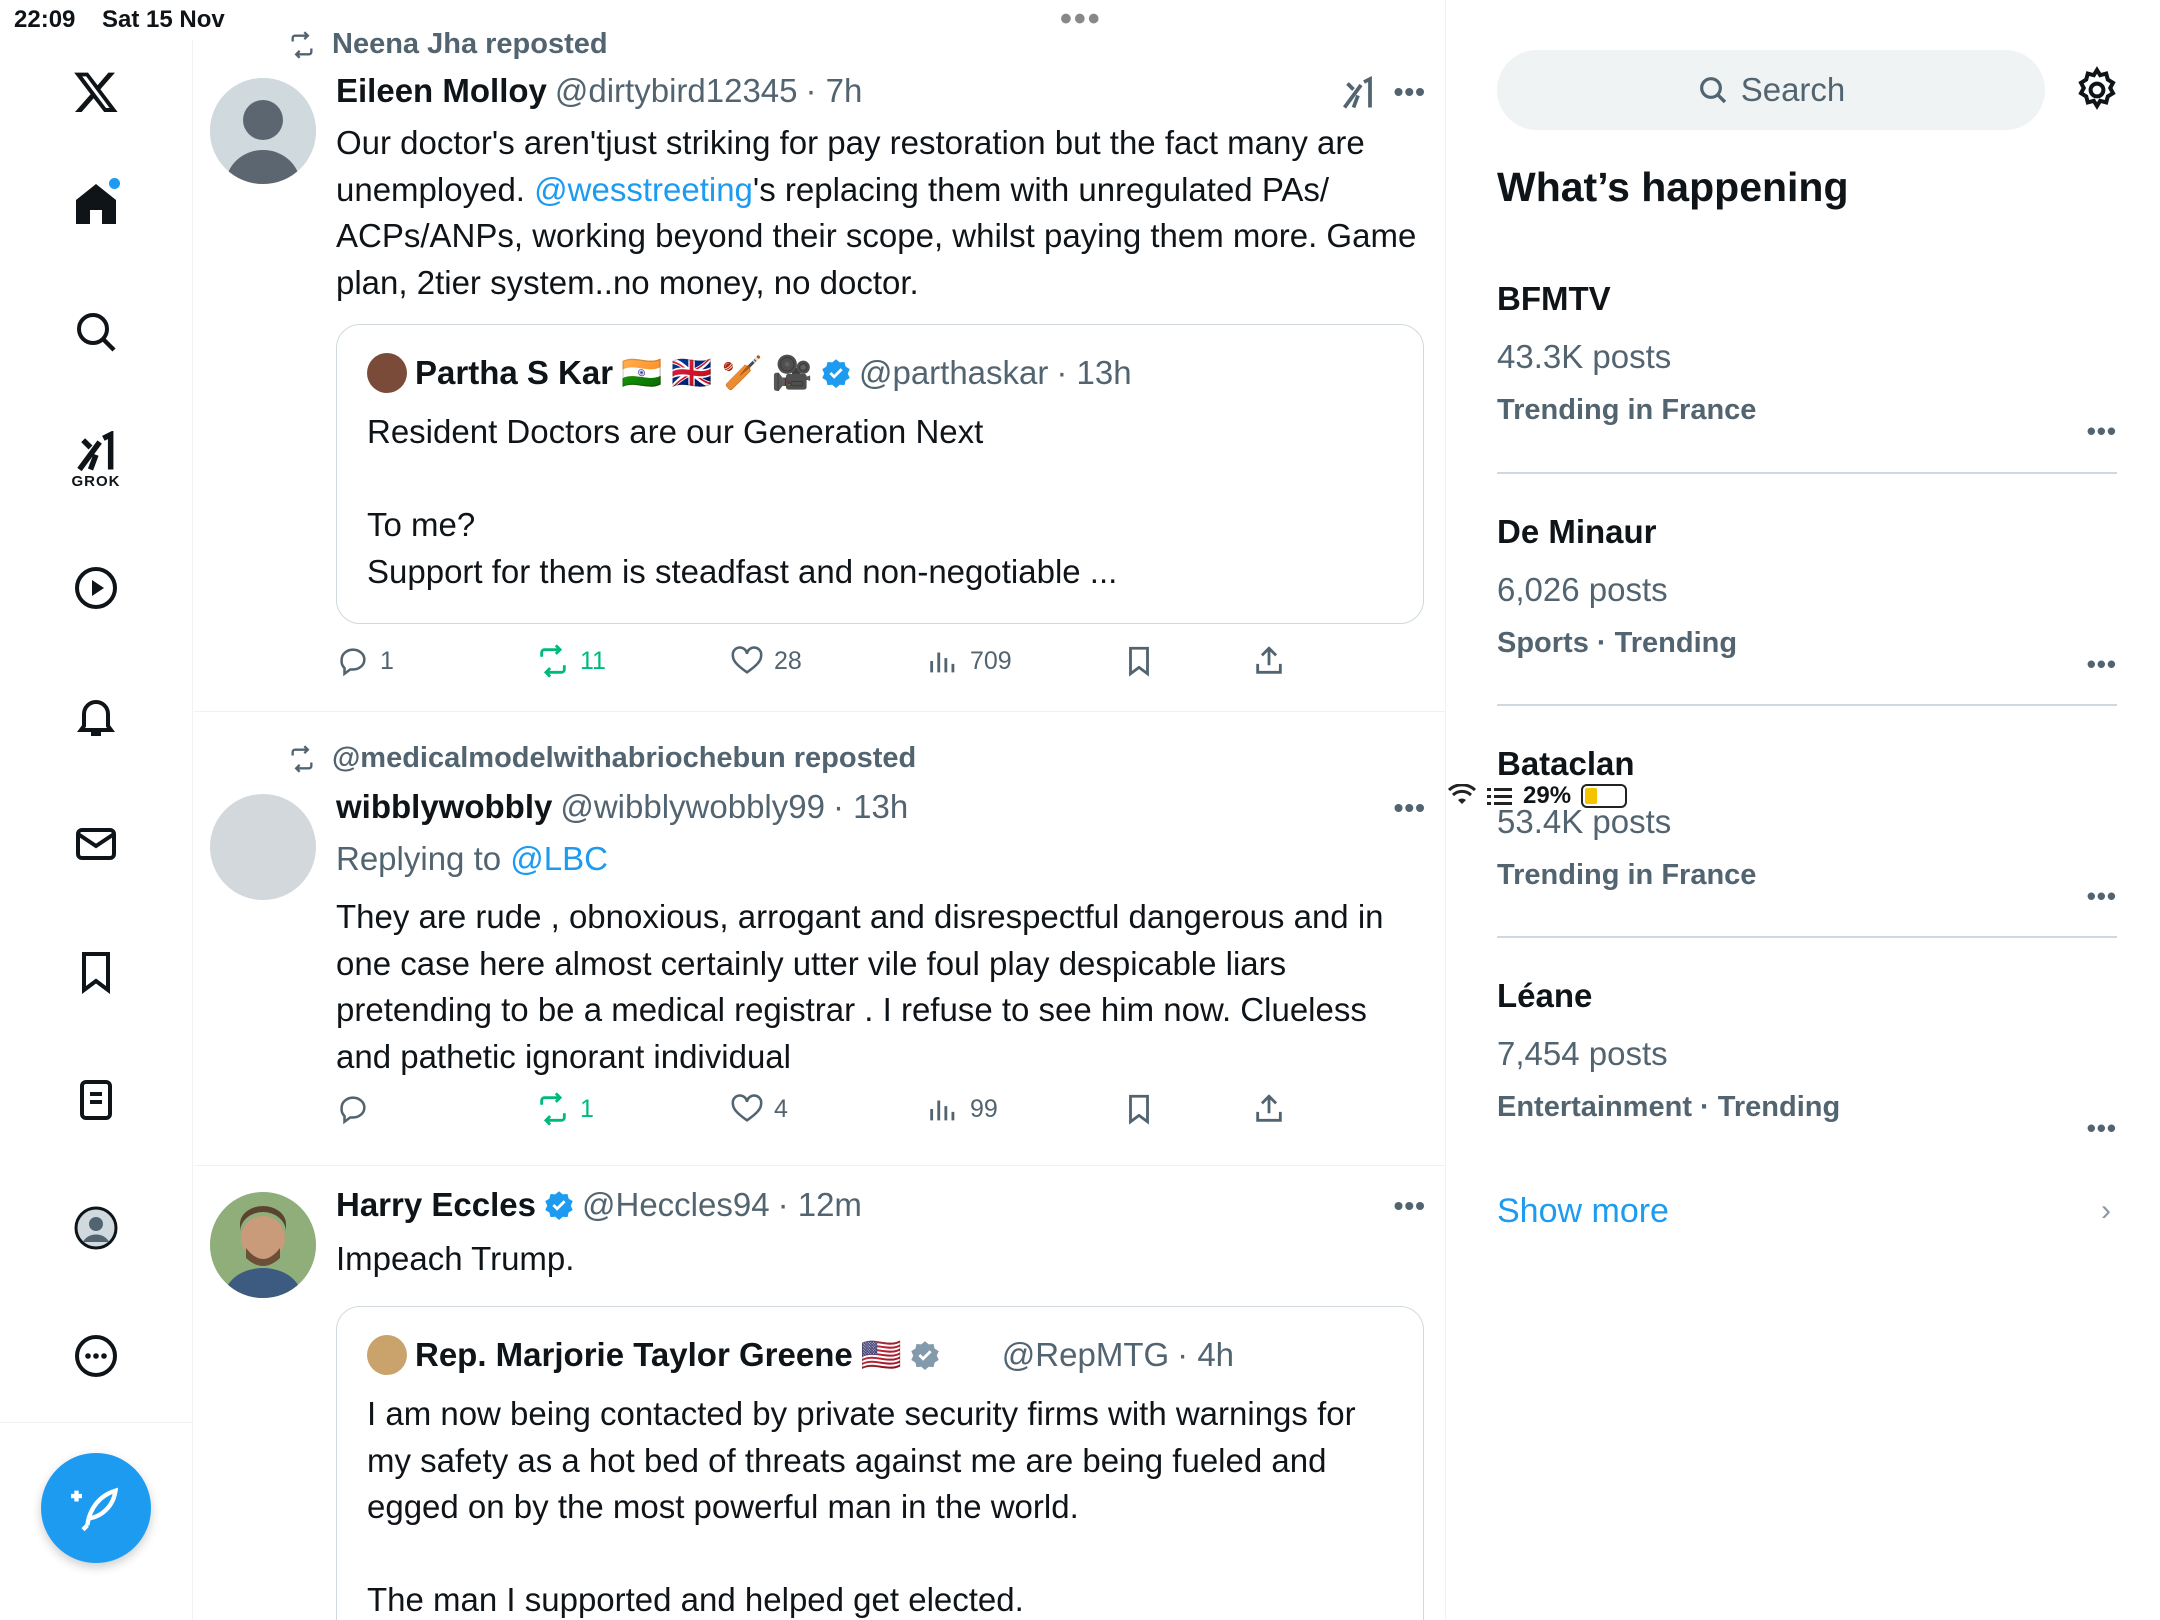  Describe the element at coordinates (881, 1354) in the screenshot. I see `quote-emojis: 🇺🇸` at that location.